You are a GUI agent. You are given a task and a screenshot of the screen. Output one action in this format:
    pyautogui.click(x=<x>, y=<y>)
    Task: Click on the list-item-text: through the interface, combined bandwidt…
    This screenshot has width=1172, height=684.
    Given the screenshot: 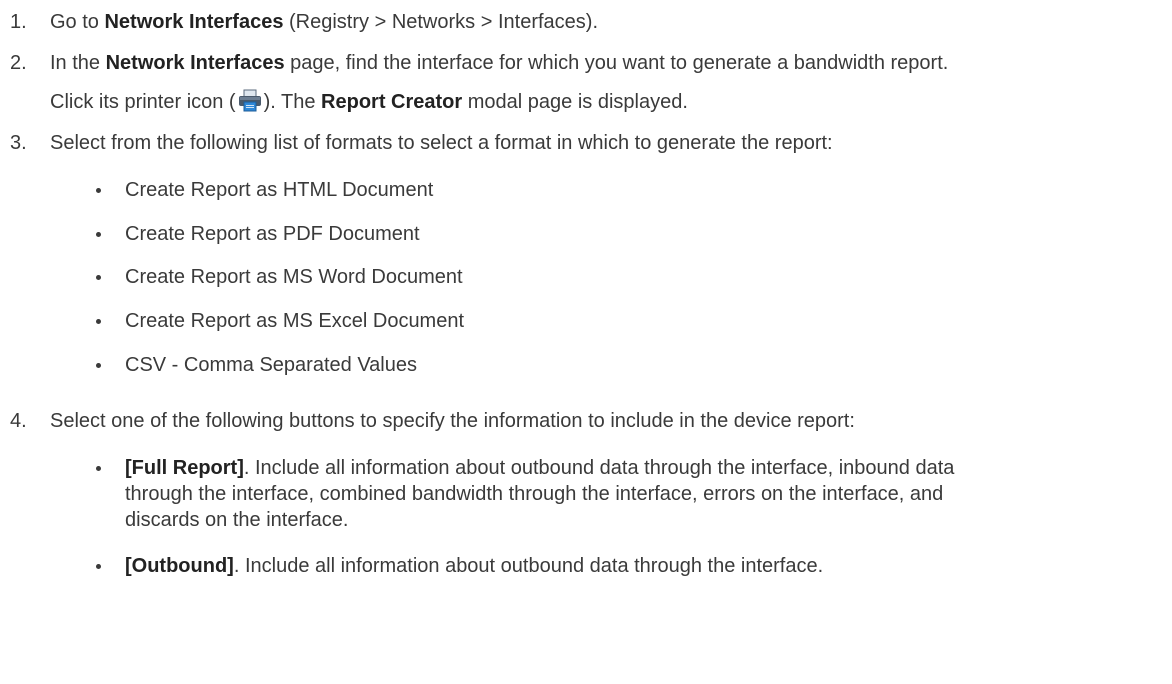 What is the action you would take?
    pyautogui.click(x=534, y=494)
    